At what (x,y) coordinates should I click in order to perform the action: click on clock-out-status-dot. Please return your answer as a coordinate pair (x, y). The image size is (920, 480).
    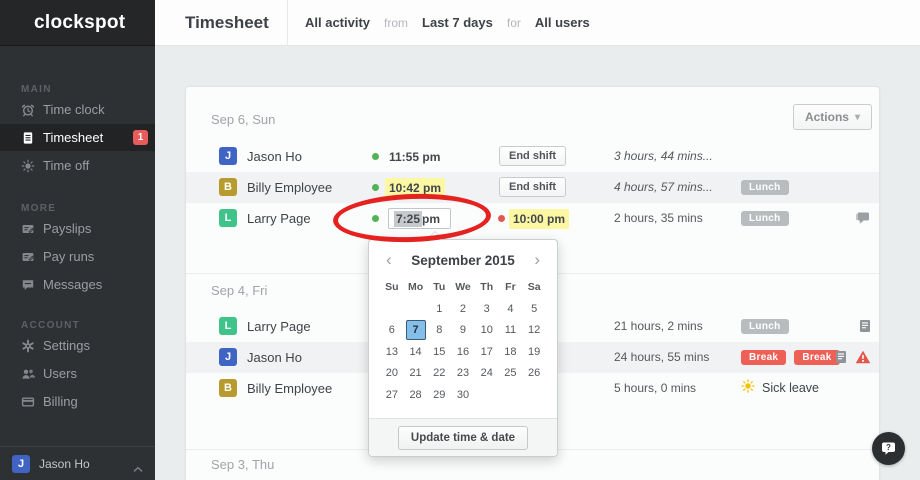
    Looking at the image, I should click on (501, 218).